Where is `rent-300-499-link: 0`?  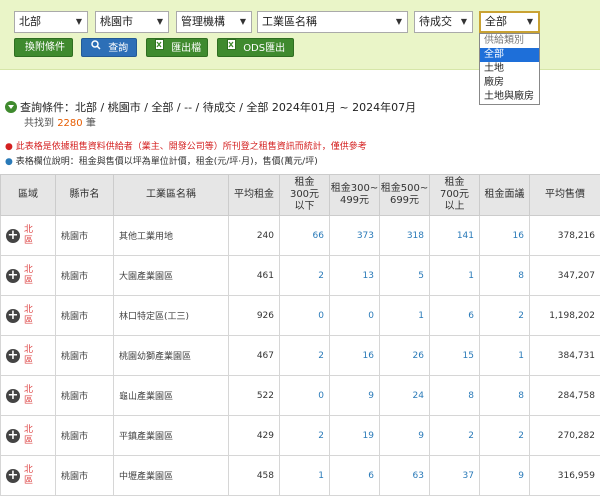
rent-300-499-link: 0 is located at coordinates (354, 315).